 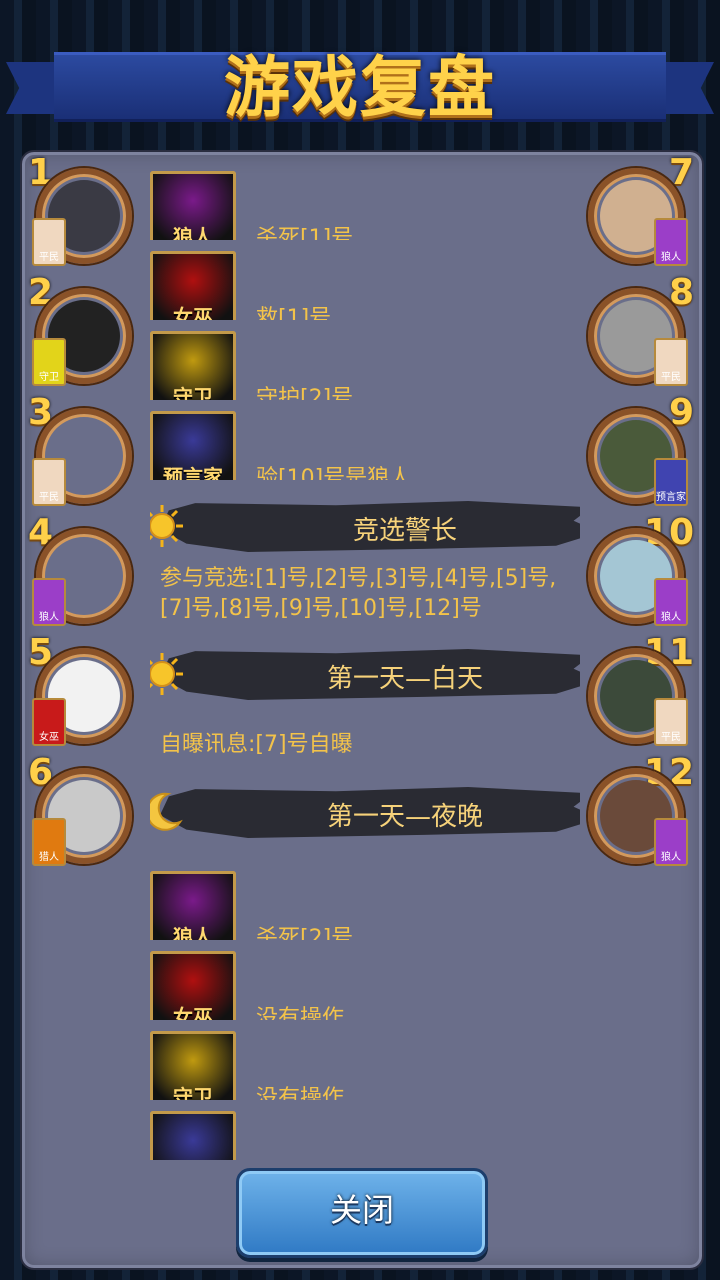 I want to click on role-action-text: 杀死[1]号, so click(x=305, y=233).